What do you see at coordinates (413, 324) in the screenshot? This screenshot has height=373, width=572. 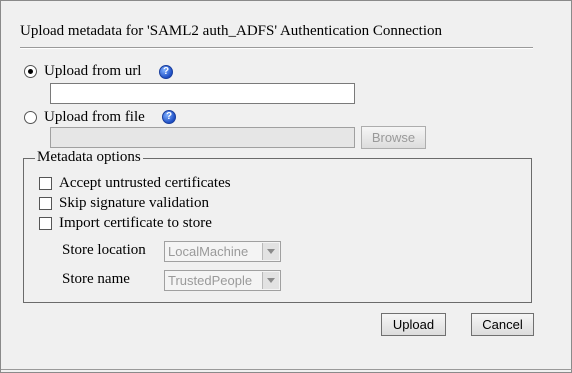 I see `upload-button: Upload` at bounding box center [413, 324].